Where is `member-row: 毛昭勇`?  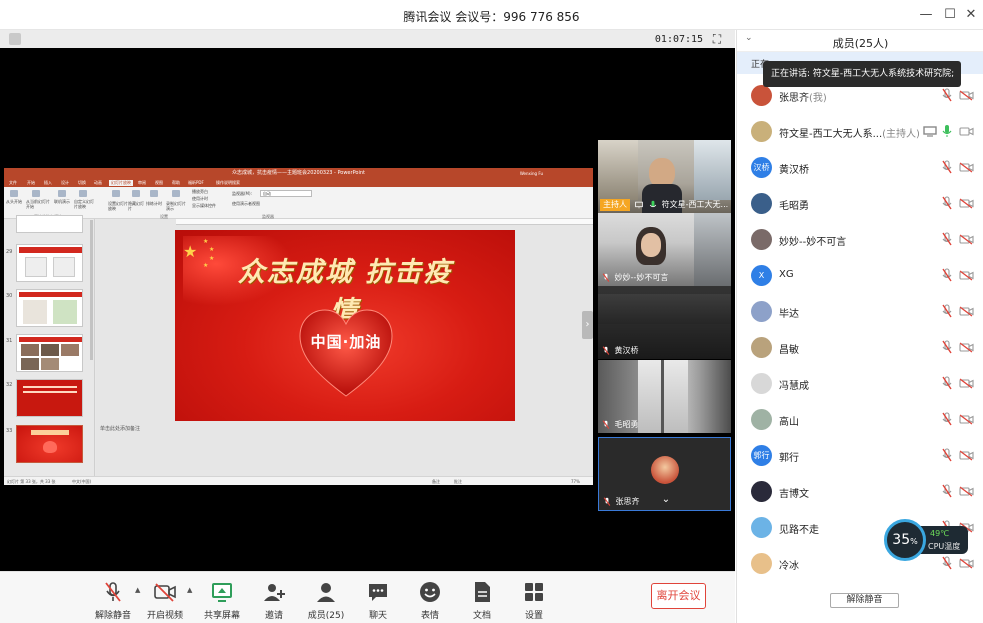
member-row: 毛昭勇 is located at coordinates (860, 204).